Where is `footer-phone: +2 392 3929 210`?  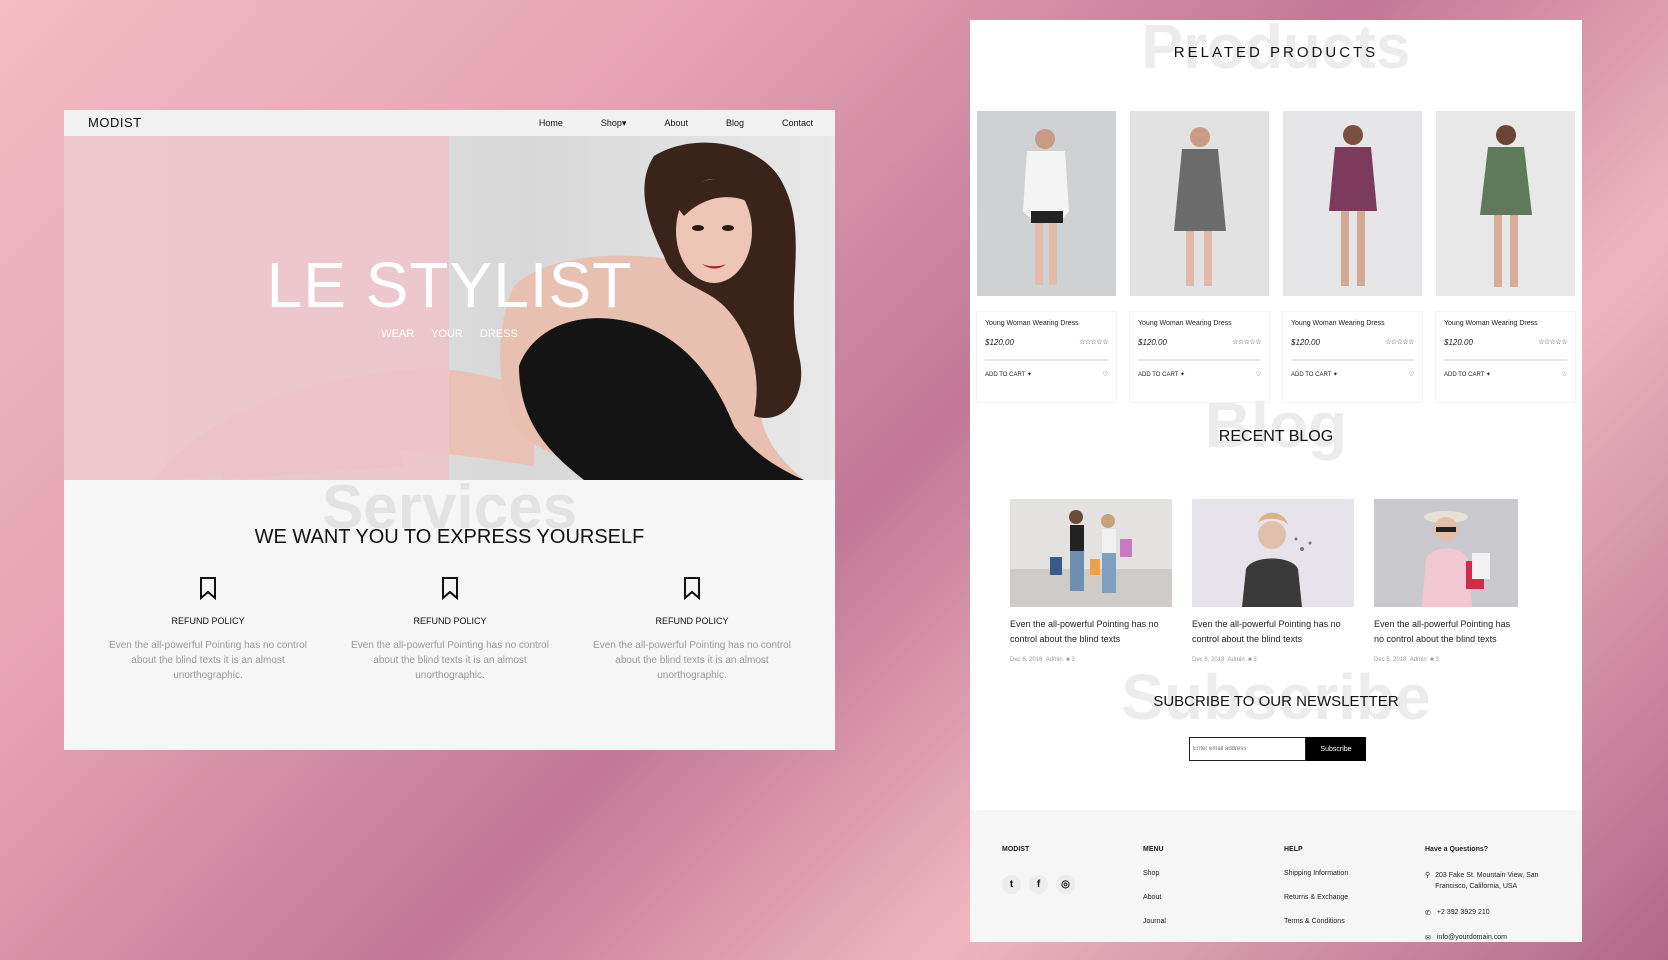 footer-phone: +2 392 3929 210 is located at coordinates (1463, 913).